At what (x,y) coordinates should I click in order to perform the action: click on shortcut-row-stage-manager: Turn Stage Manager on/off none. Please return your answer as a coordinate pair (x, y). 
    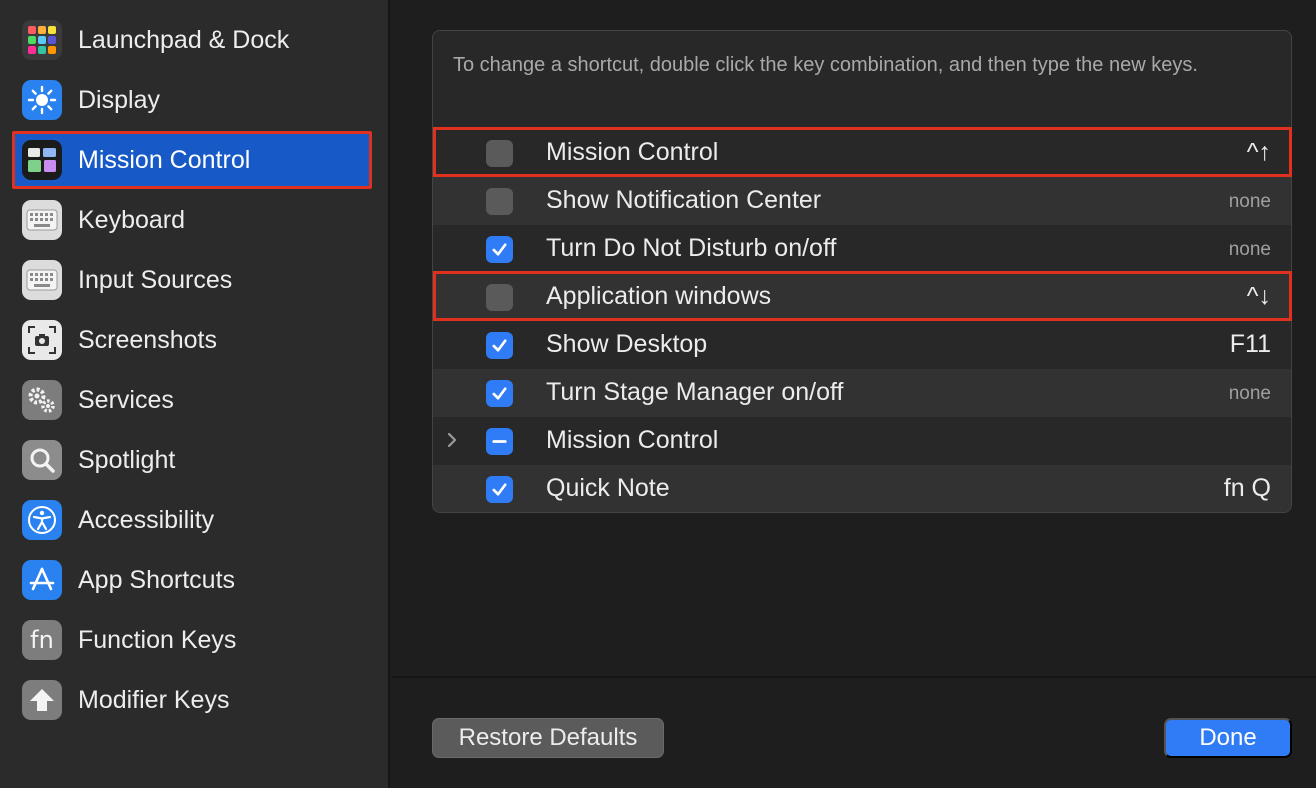
    Looking at the image, I should click on (862, 393).